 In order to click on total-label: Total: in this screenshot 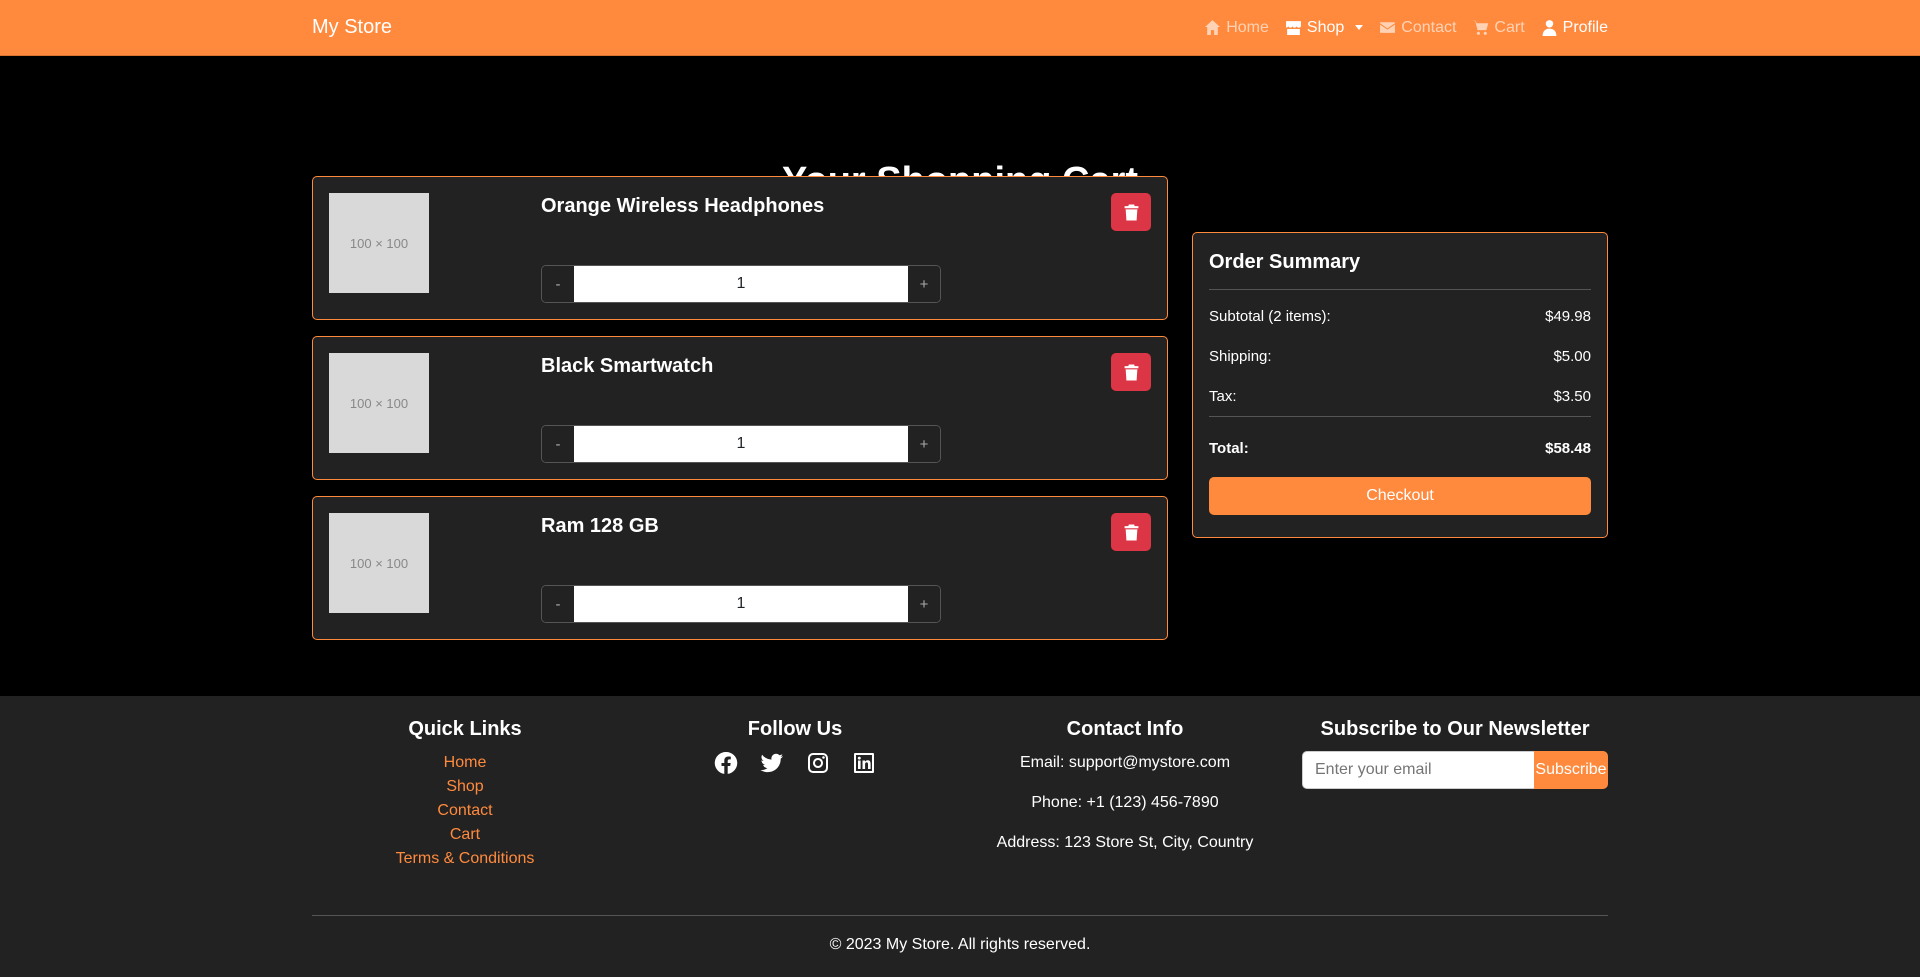, I will do `click(1229, 448)`.